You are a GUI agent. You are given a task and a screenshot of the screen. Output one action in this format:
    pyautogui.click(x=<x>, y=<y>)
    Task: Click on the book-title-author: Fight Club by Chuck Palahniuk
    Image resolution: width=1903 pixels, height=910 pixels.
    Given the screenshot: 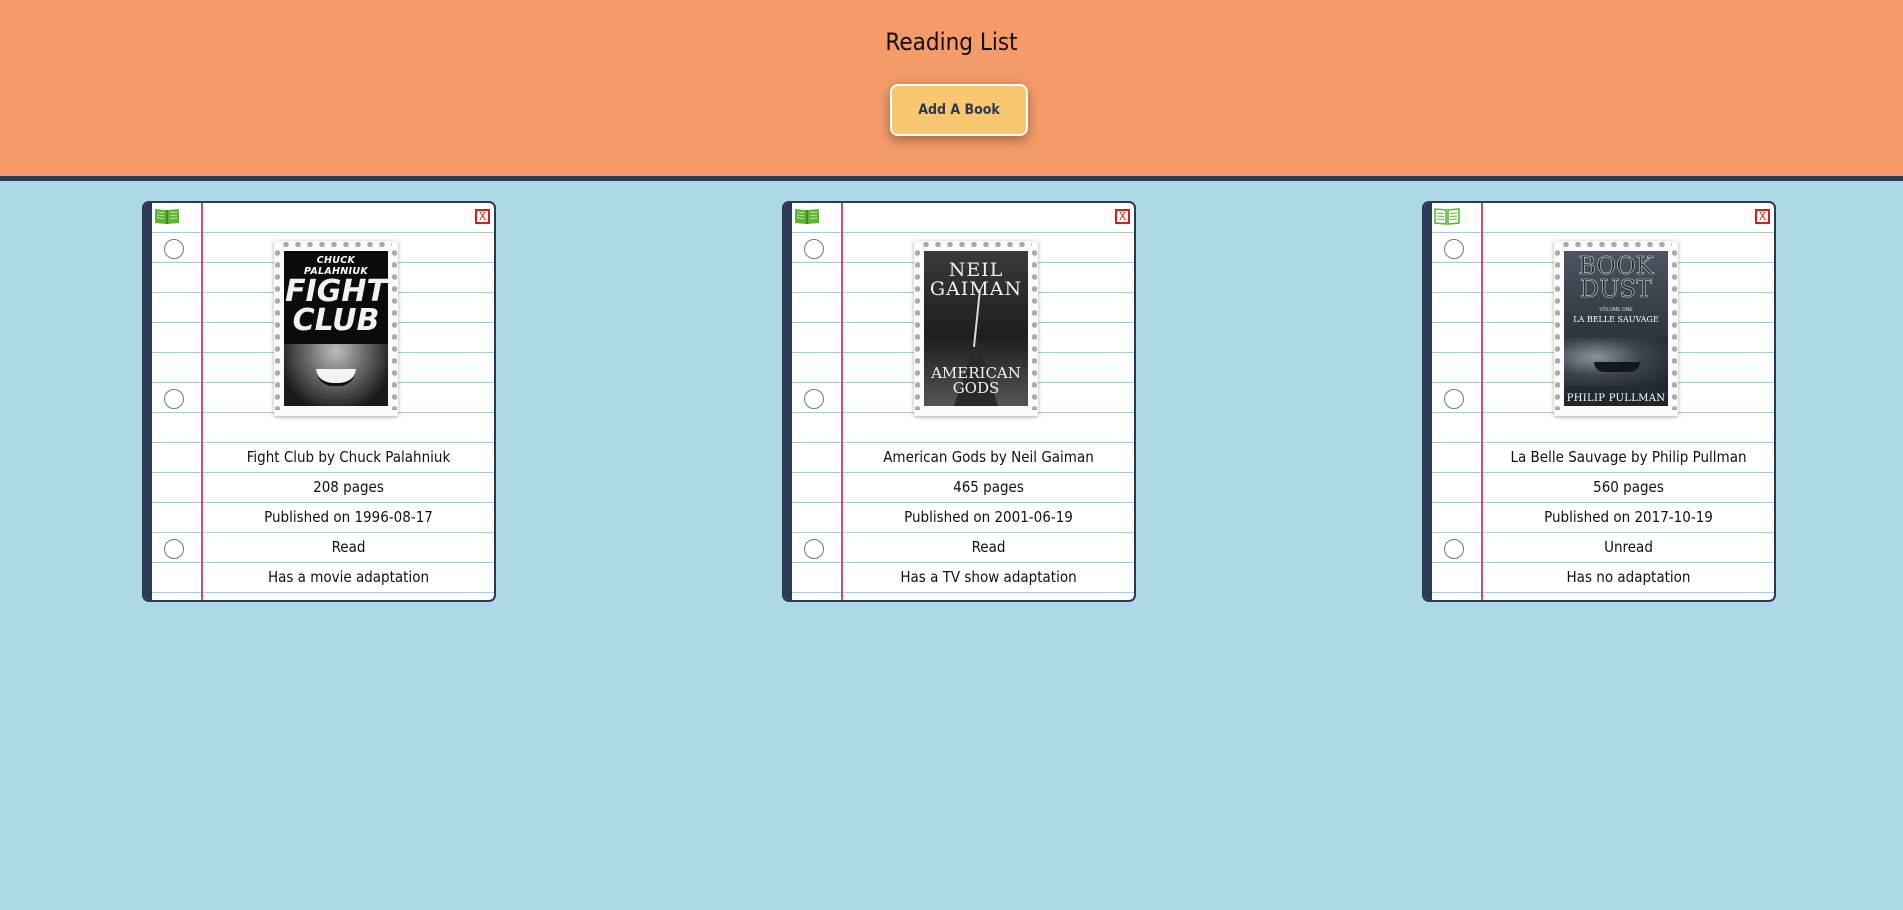 What is the action you would take?
    pyautogui.click(x=348, y=457)
    